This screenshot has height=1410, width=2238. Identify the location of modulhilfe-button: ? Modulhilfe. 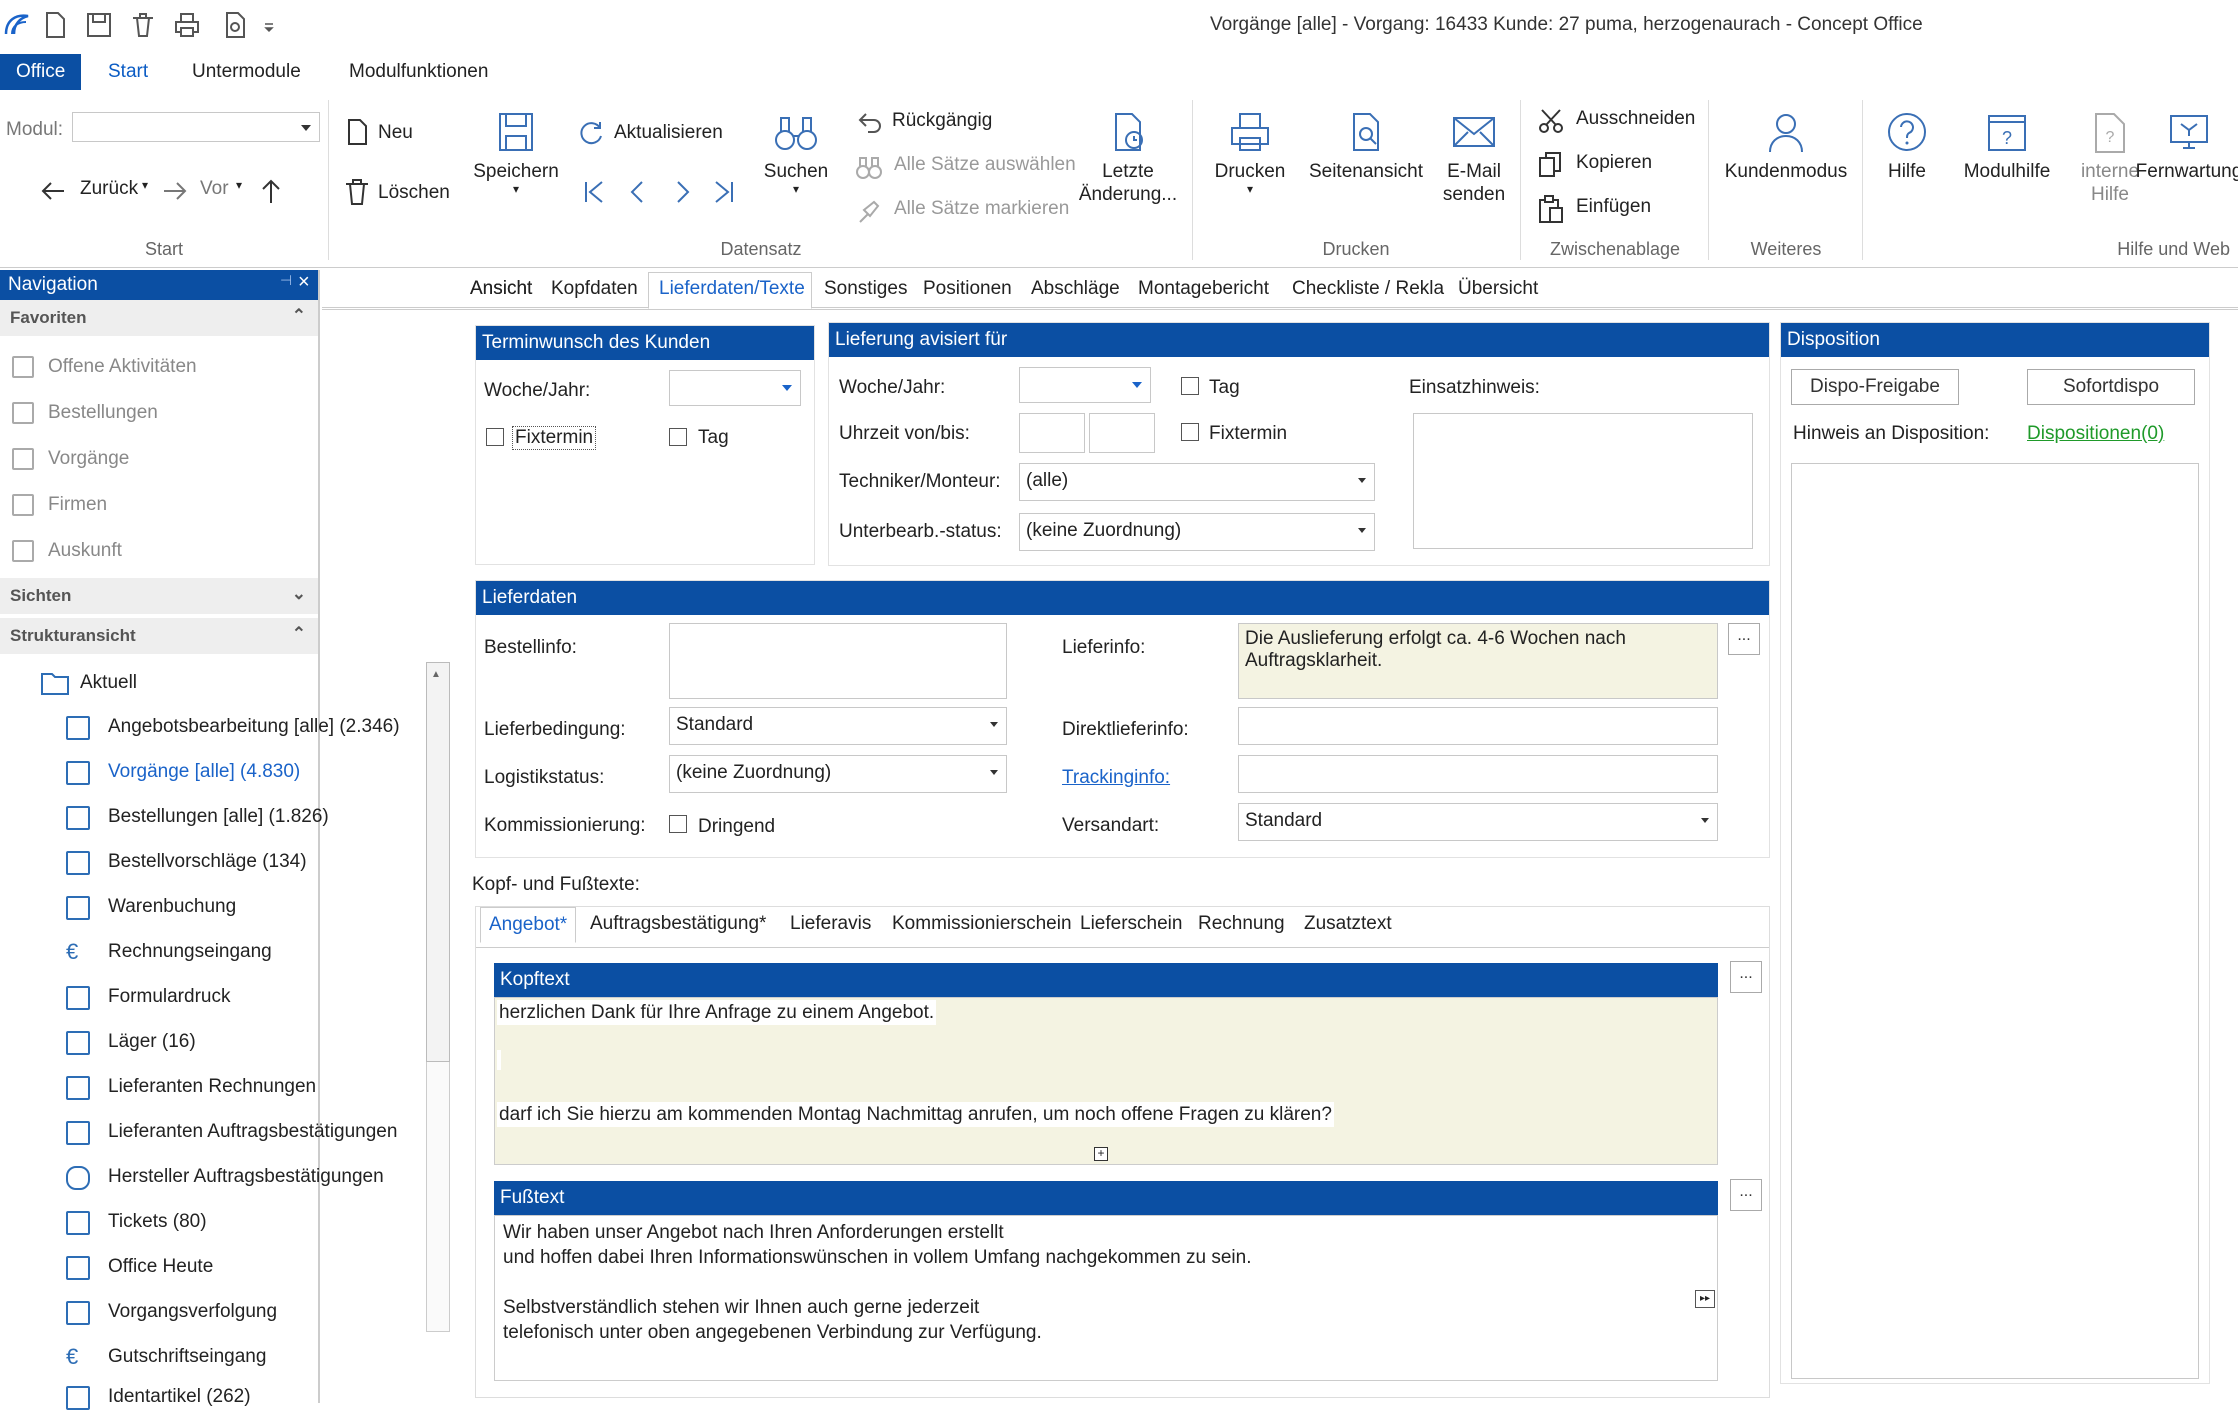
(2007, 146).